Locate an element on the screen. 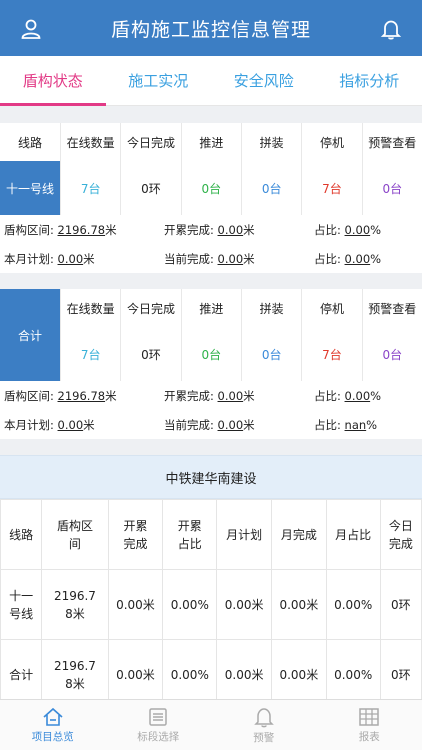  user-button is located at coordinates (31, 29).